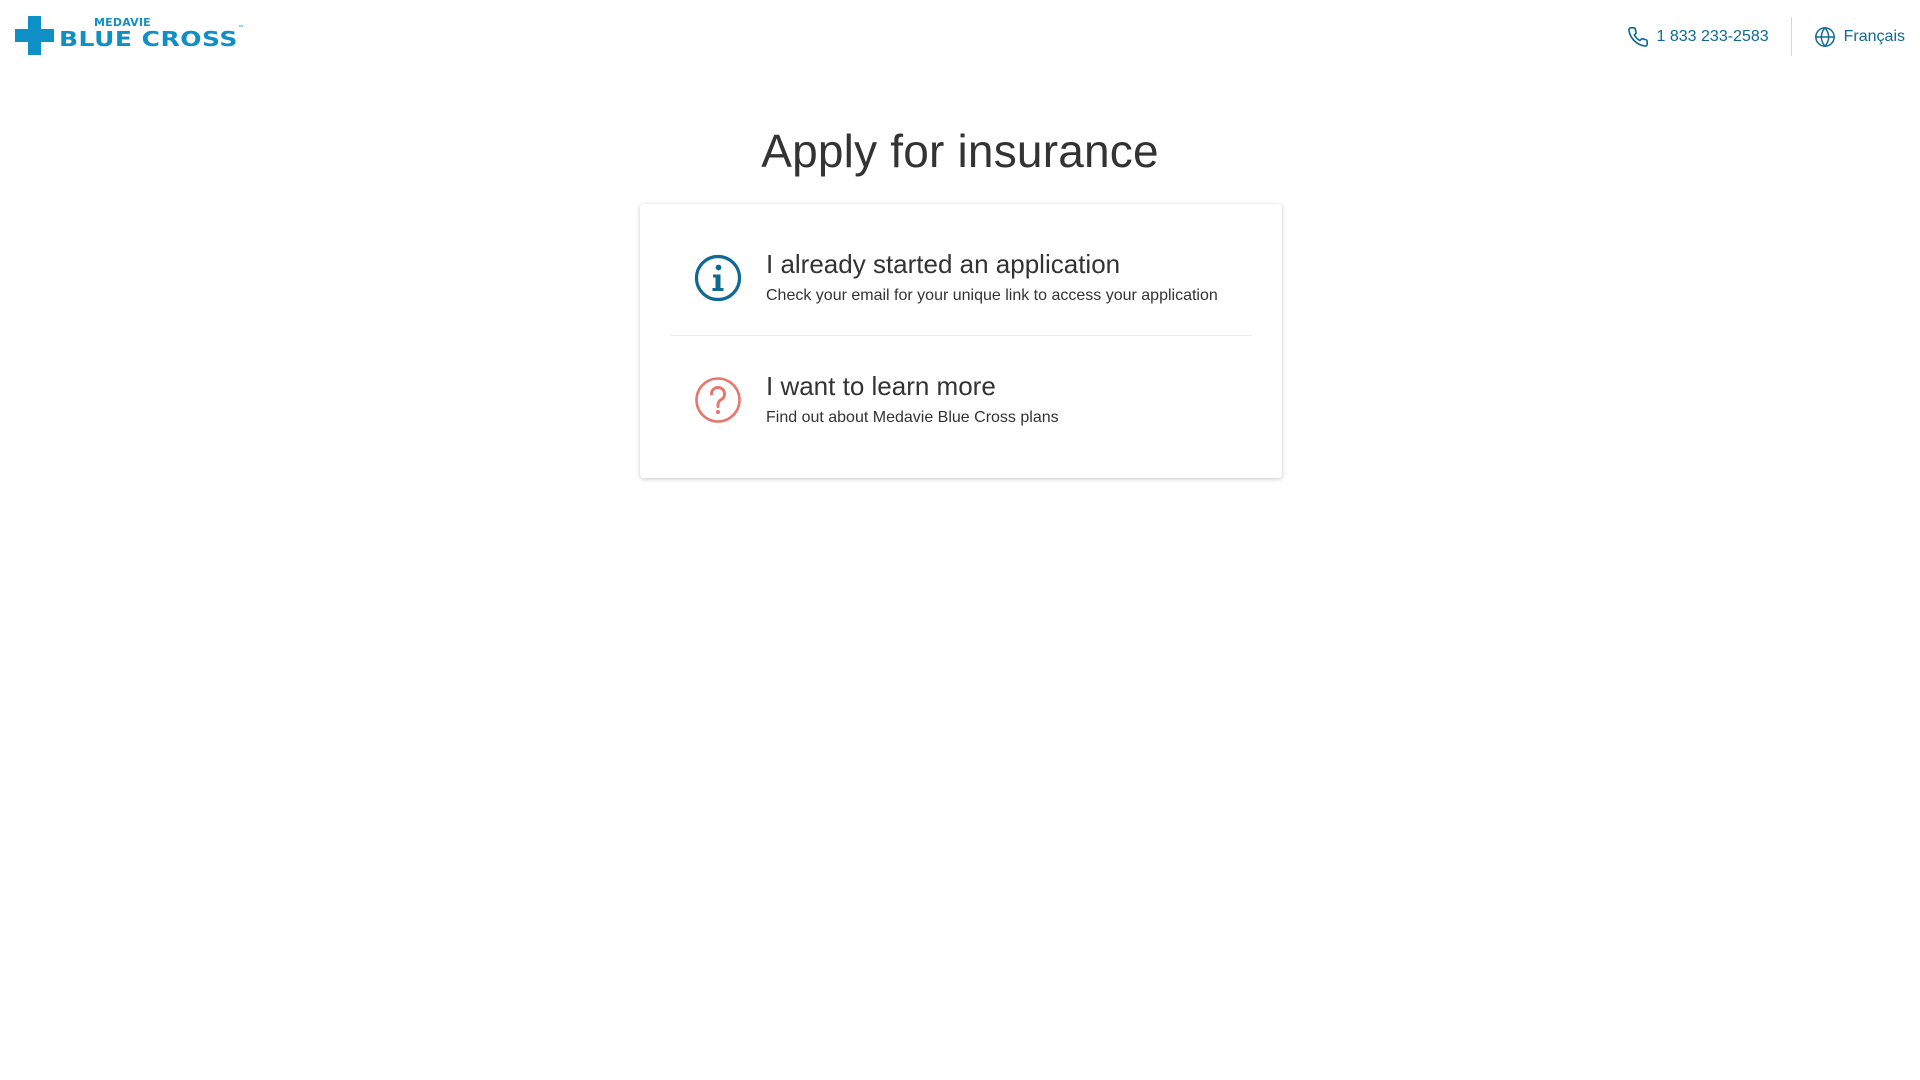  Describe the element at coordinates (1637, 36) in the screenshot. I see `phone-icon` at that location.